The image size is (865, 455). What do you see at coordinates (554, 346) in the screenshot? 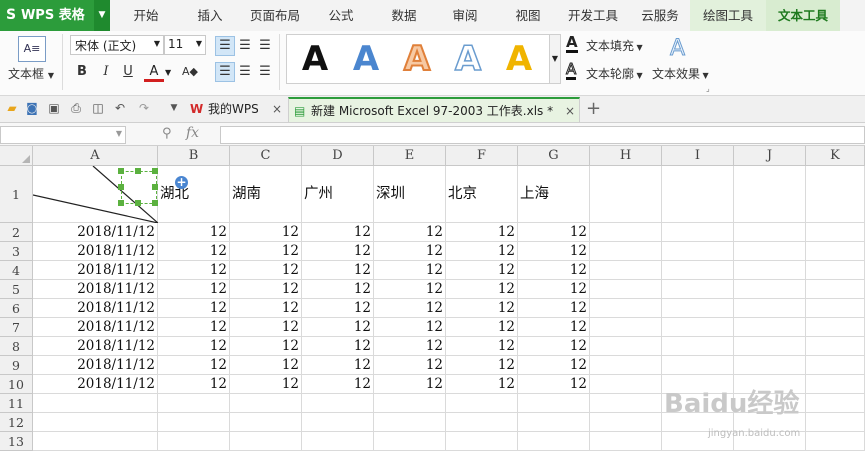
I see `cell-g8: 12` at bounding box center [554, 346].